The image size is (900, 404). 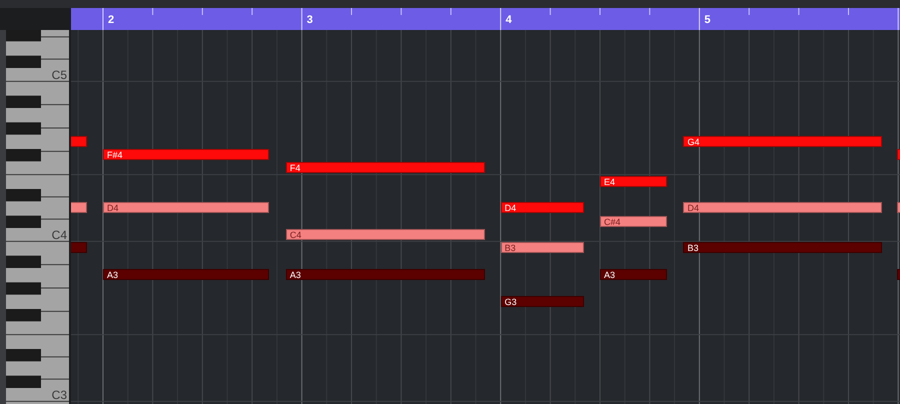 What do you see at coordinates (385, 234) in the screenshot?
I see `midi-note: C4` at bounding box center [385, 234].